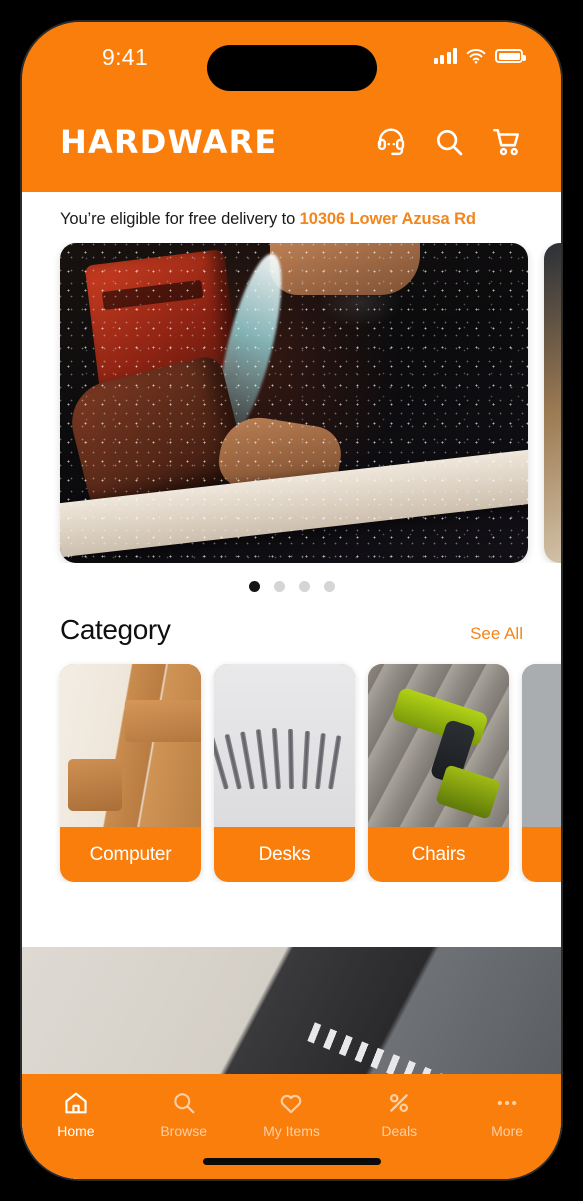 This screenshot has width=583, height=1201. What do you see at coordinates (291, 1104) in the screenshot?
I see `heart-icon` at bounding box center [291, 1104].